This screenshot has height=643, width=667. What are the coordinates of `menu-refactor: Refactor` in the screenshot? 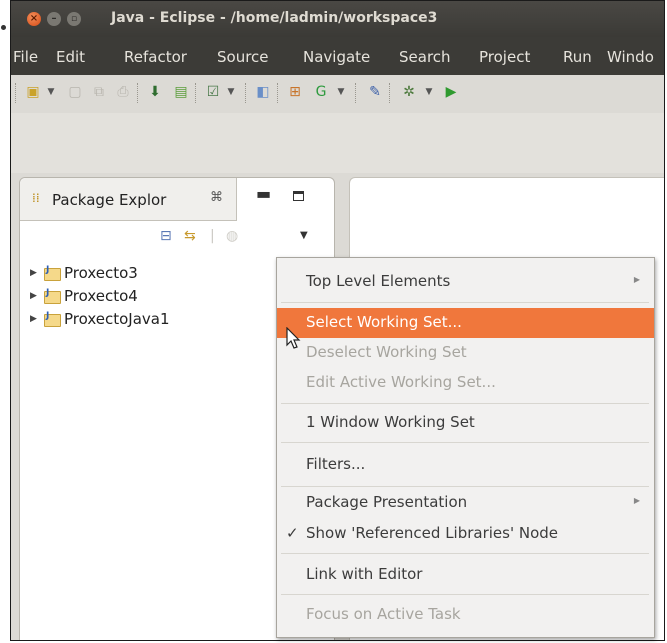 It's located at (155, 57).